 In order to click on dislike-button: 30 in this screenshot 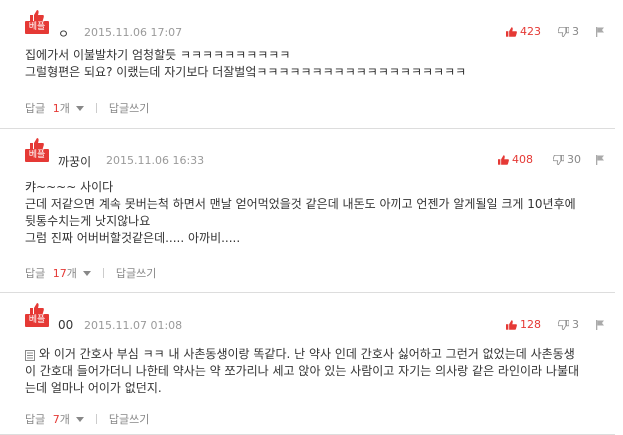, I will do `click(567, 159)`.